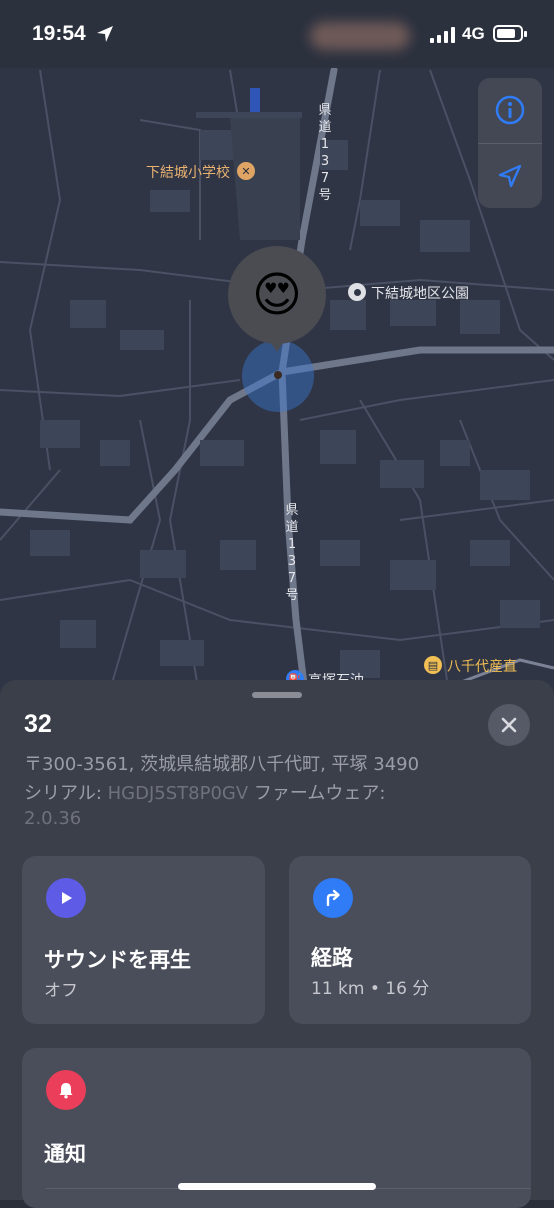  What do you see at coordinates (59, 33) in the screenshot?
I see `status-time: 19:54` at bounding box center [59, 33].